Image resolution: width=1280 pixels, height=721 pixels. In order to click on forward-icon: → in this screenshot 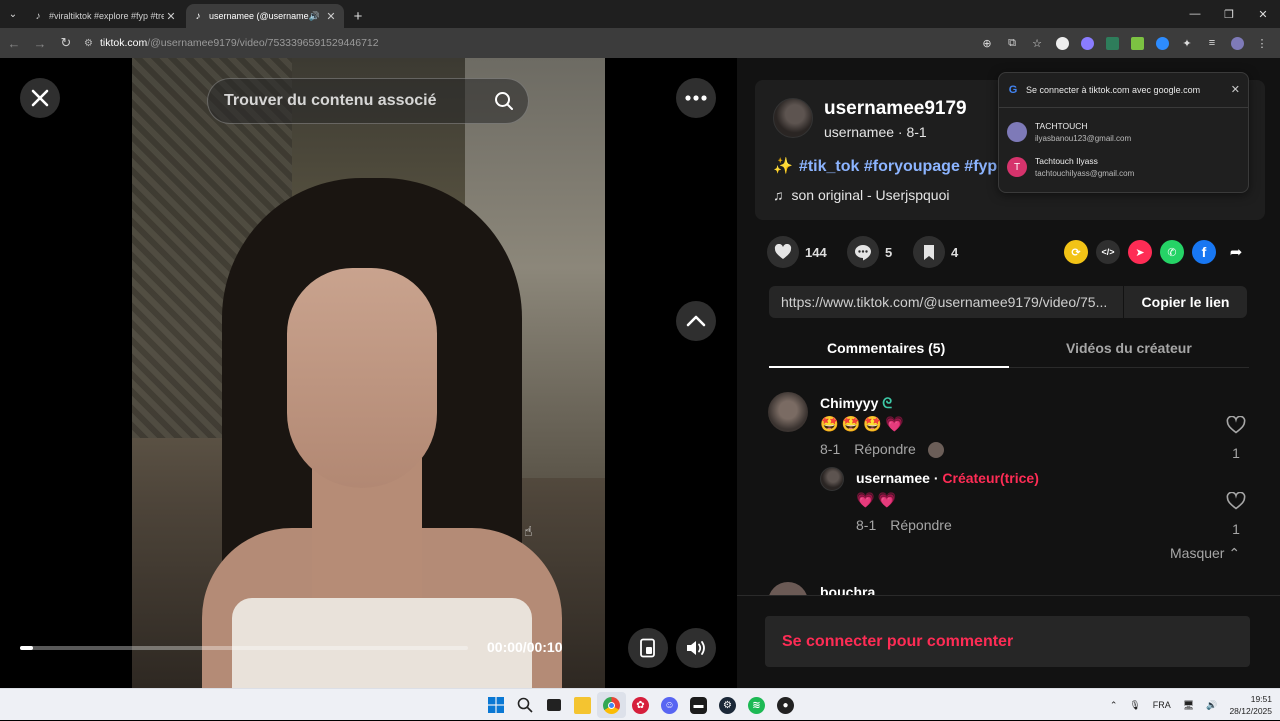, I will do `click(40, 43)`.